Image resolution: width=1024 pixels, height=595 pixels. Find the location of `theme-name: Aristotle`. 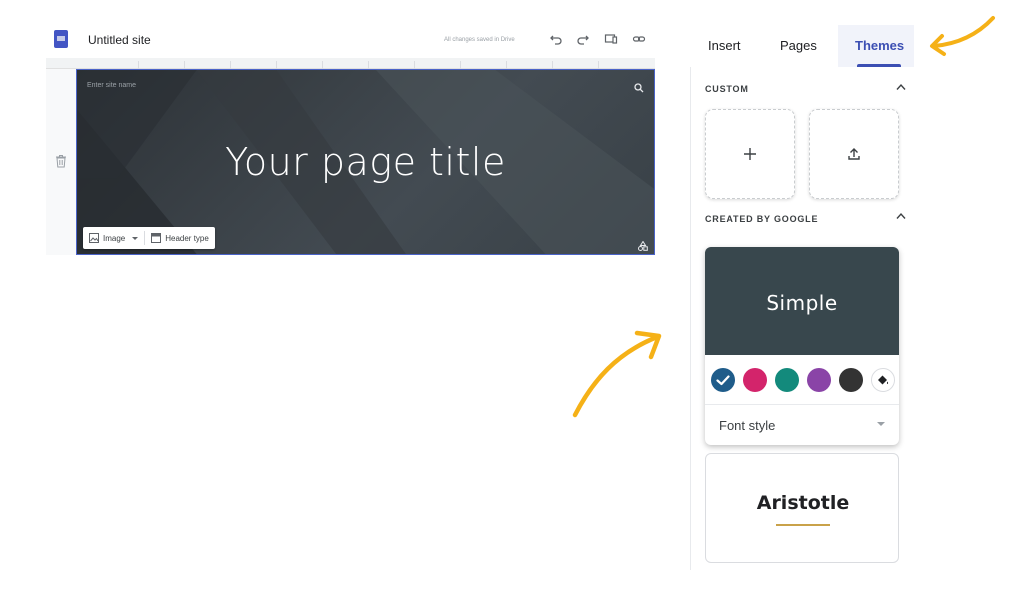

theme-name: Aristotle is located at coordinates (803, 503).